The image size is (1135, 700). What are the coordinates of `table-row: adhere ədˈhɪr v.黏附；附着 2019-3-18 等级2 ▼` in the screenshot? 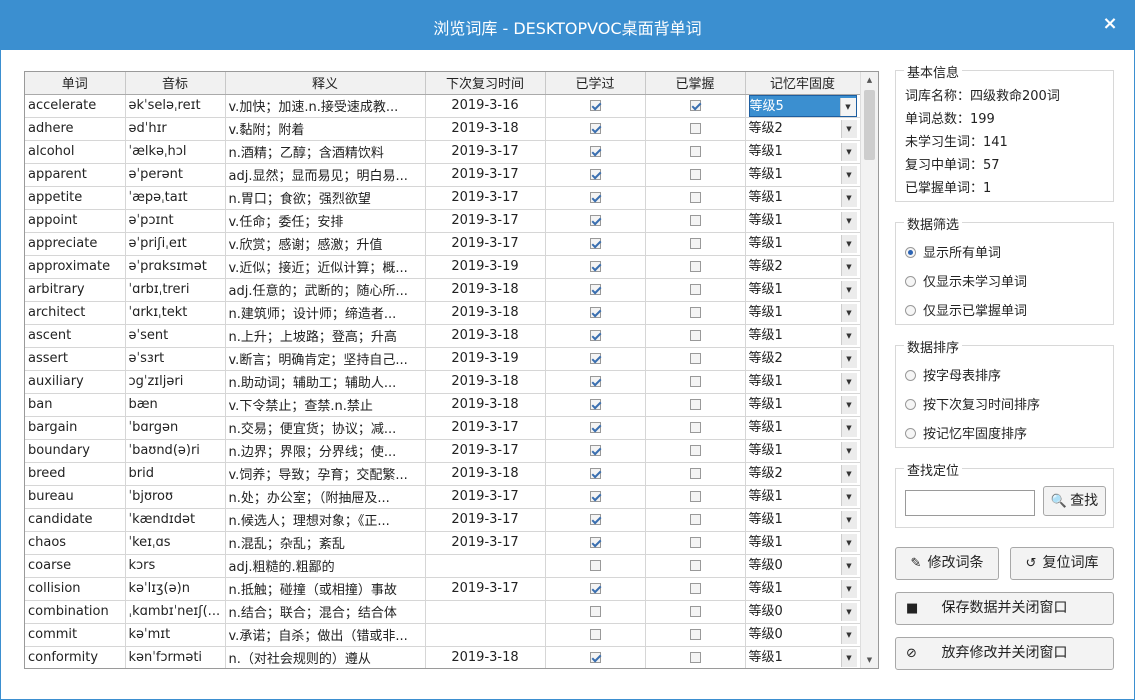 It's located at (443, 129).